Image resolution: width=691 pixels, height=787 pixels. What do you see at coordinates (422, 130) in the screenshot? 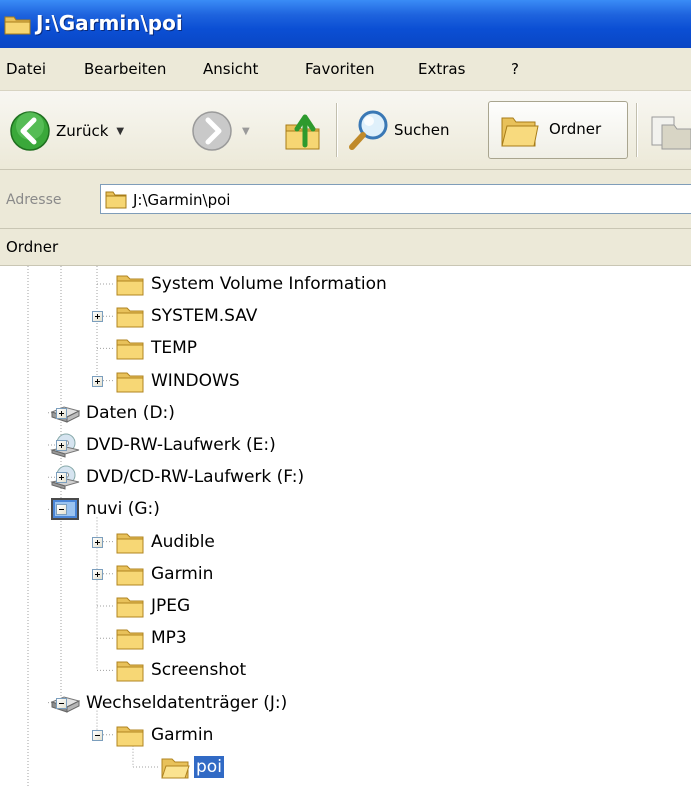
I see `search-label: Suchen` at bounding box center [422, 130].